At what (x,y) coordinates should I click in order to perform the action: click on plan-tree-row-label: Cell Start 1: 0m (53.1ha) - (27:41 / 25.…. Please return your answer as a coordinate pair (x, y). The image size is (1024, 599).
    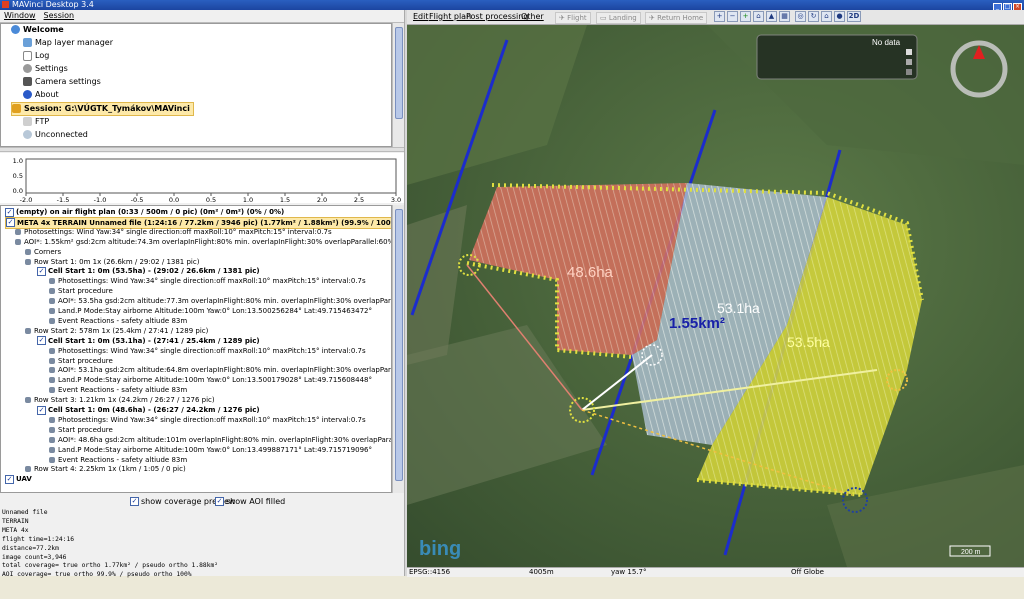
    Looking at the image, I should click on (154, 340).